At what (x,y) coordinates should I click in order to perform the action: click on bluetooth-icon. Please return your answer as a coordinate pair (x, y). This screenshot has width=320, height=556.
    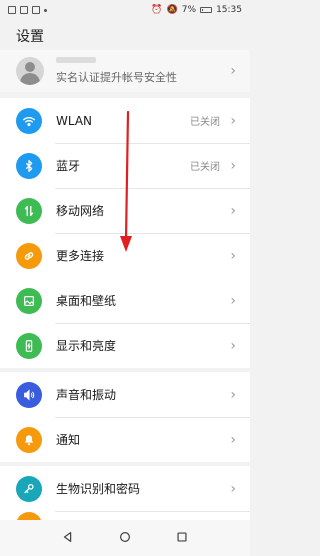
    Looking at the image, I should click on (29, 165).